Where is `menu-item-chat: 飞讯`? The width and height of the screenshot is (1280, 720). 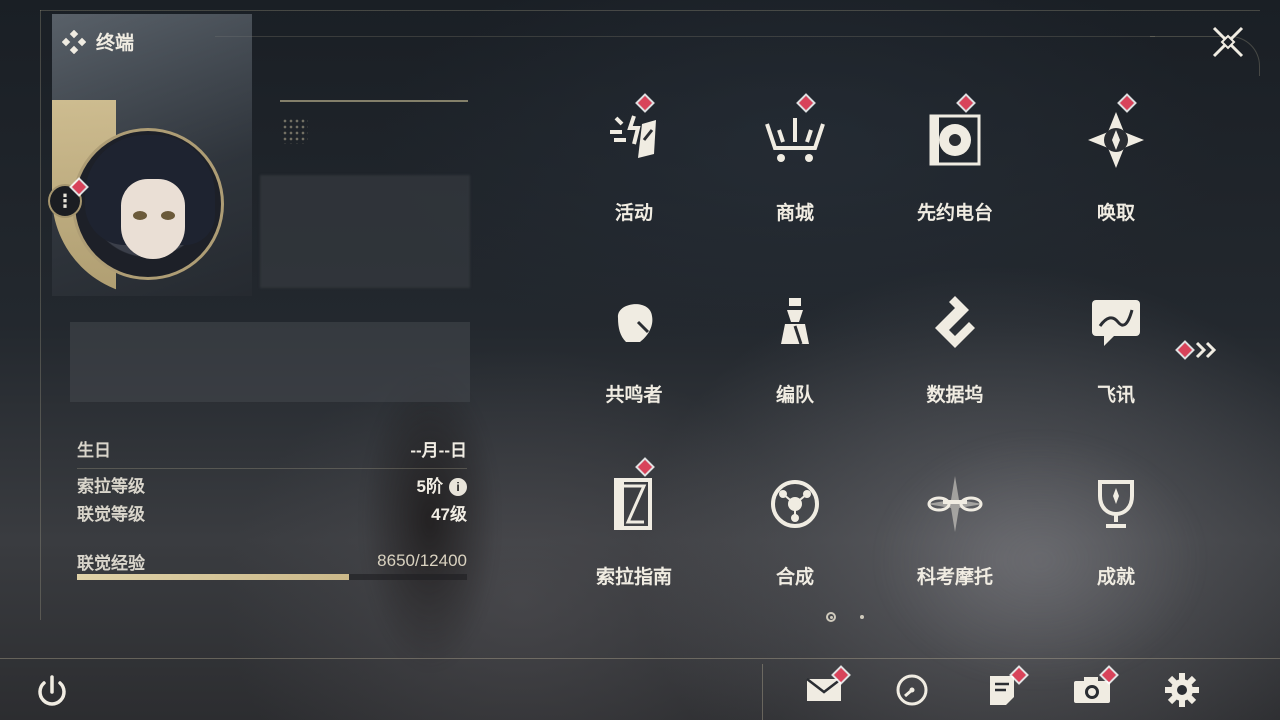
menu-item-chat: 飞讯 is located at coordinates (1116, 351).